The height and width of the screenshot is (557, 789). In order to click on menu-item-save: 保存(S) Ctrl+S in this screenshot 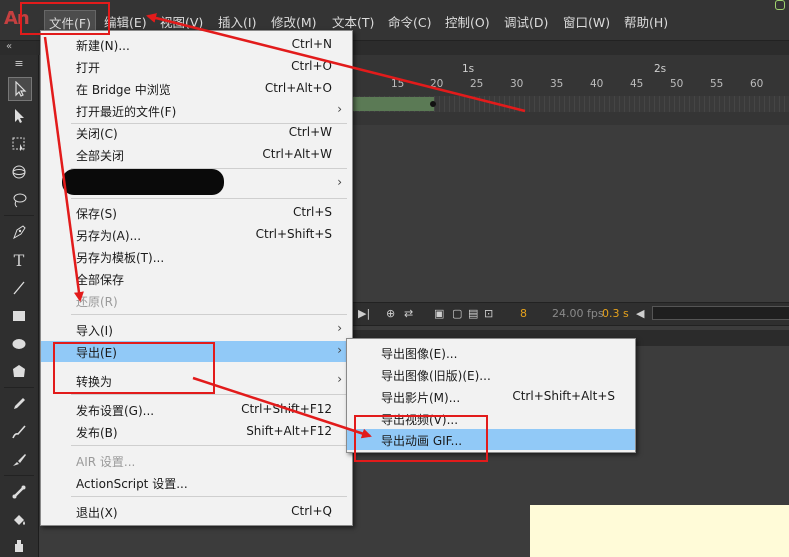, I will do `click(196, 212)`.